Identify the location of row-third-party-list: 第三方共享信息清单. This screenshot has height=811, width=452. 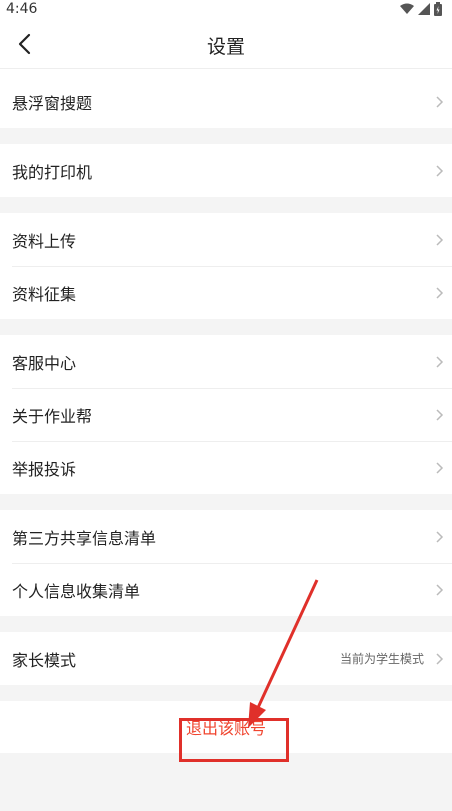
(226, 536).